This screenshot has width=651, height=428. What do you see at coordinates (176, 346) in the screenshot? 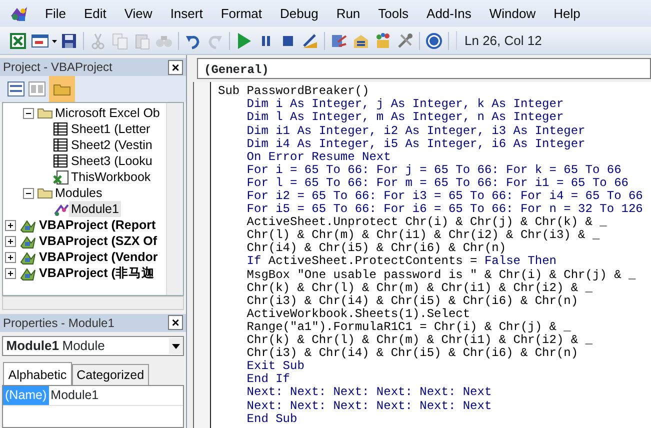
I see `caret-icon` at bounding box center [176, 346].